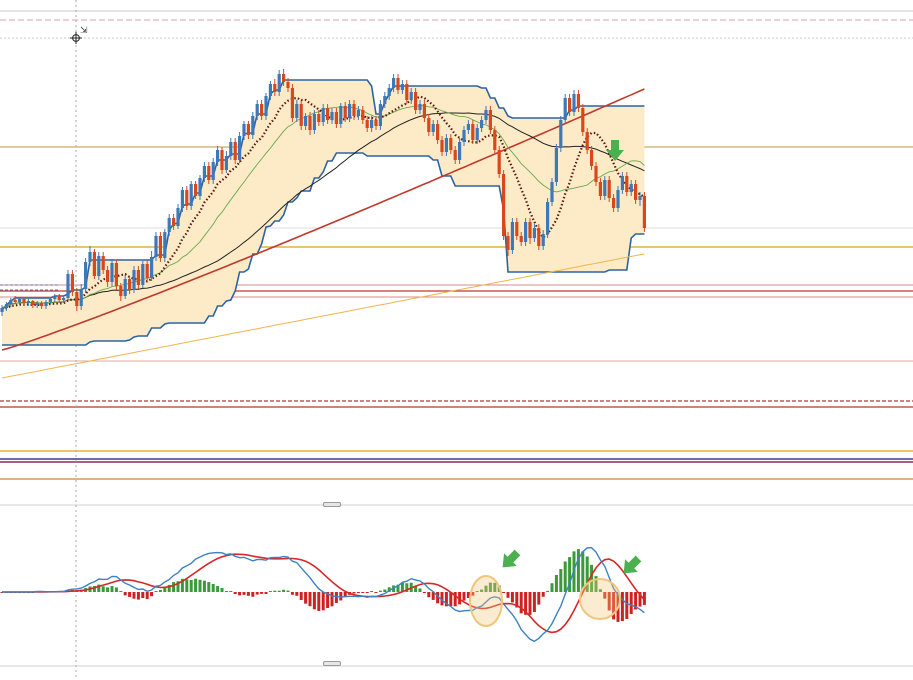  Describe the element at coordinates (332, 663) in the screenshot. I see `pane-bottom-handle` at that location.